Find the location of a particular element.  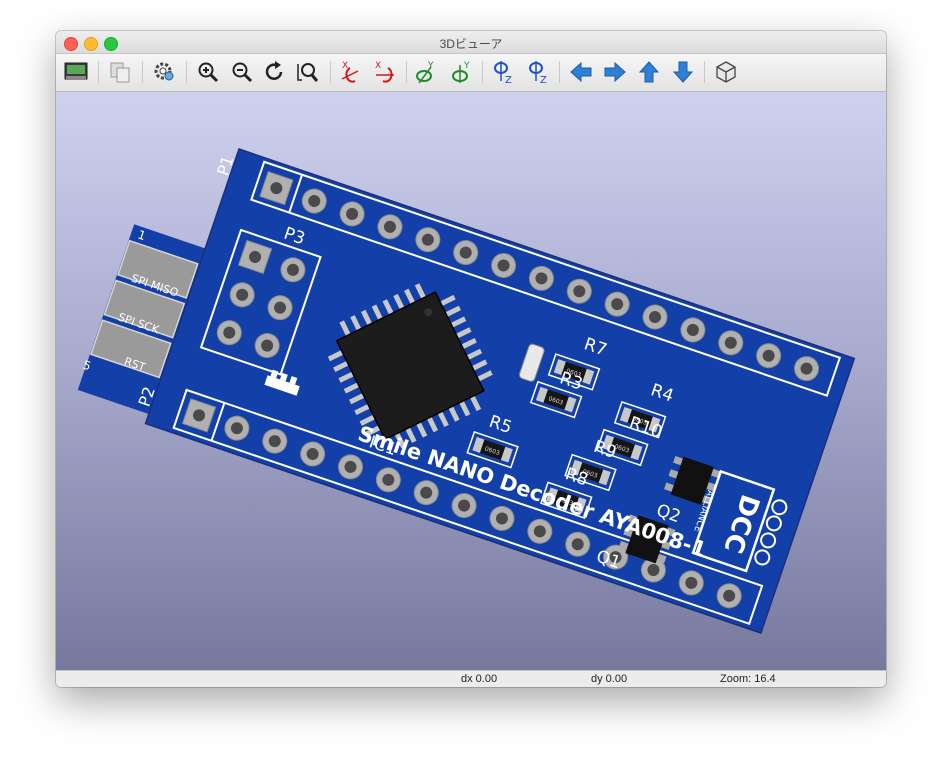

status-bar: dx 0.00 dy 0.00 Zoom: 16.4 is located at coordinates (471, 678).